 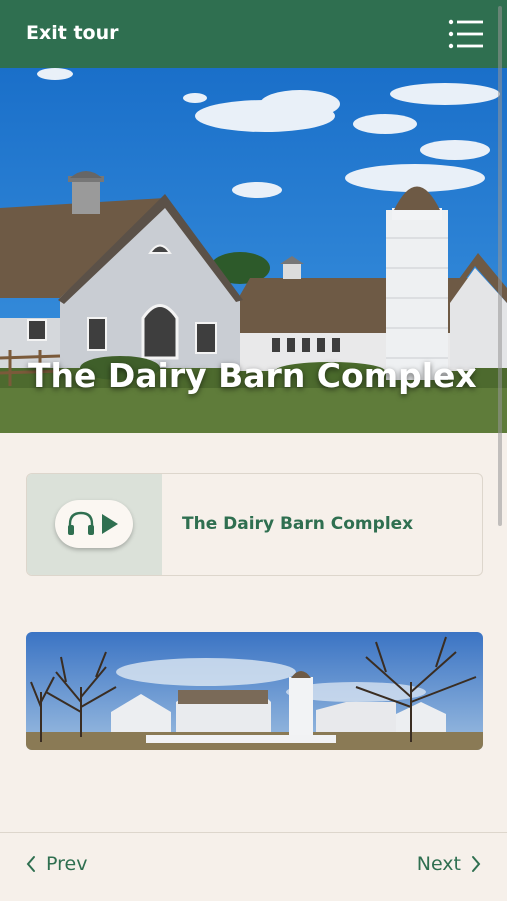 I want to click on scrollbar, so click(x=500, y=266).